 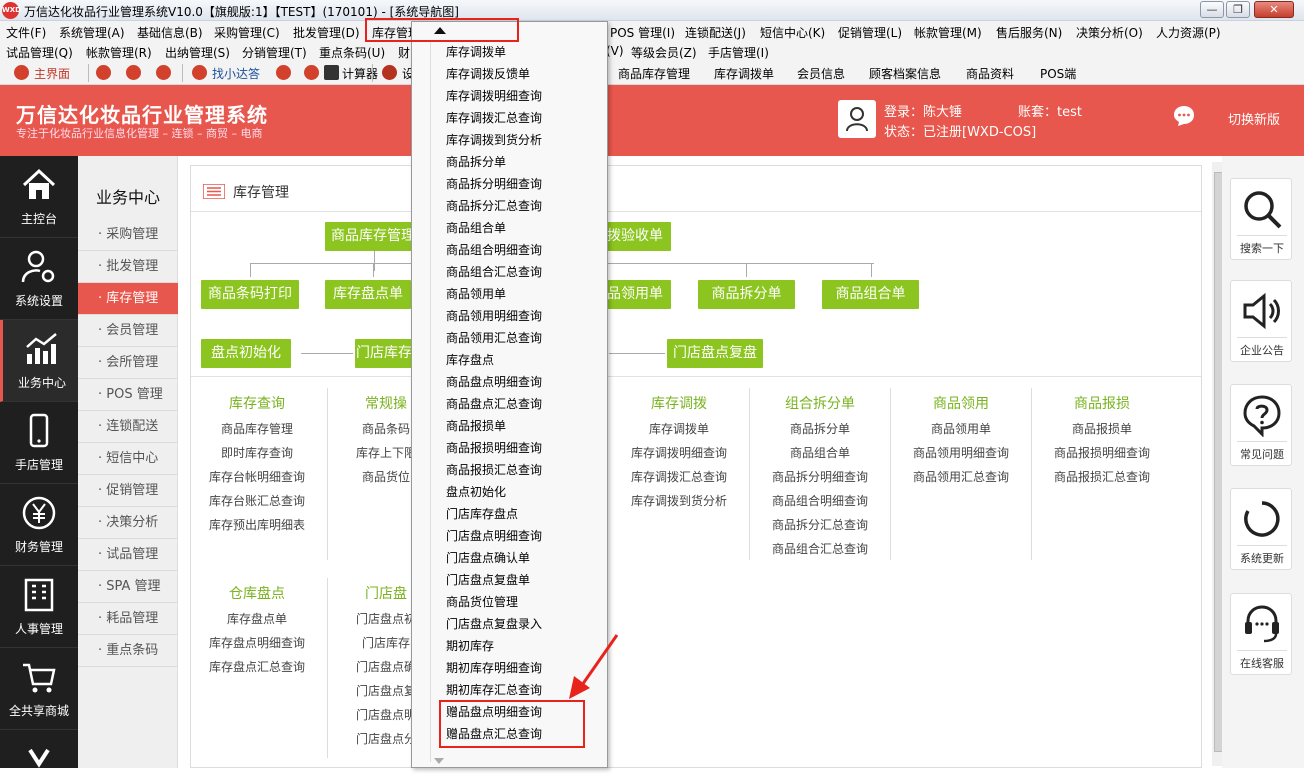 What do you see at coordinates (1261, 219) in the screenshot?
I see `search-button: 搜索一下` at bounding box center [1261, 219].